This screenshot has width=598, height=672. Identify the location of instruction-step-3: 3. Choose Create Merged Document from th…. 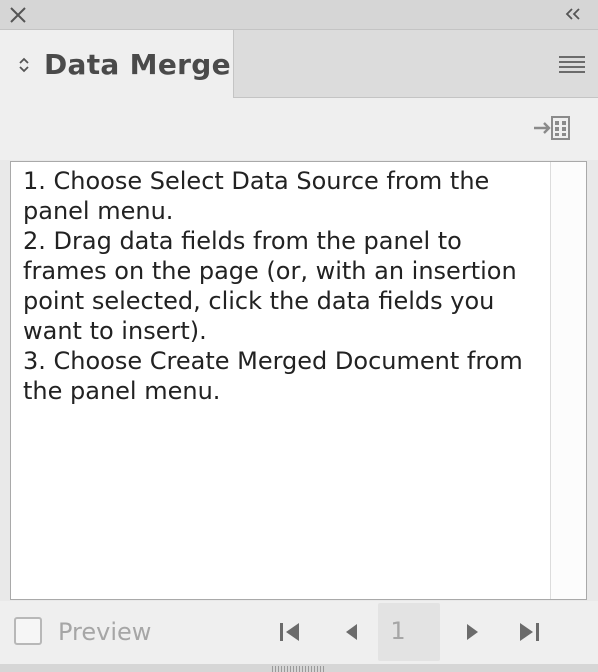
(273, 376).